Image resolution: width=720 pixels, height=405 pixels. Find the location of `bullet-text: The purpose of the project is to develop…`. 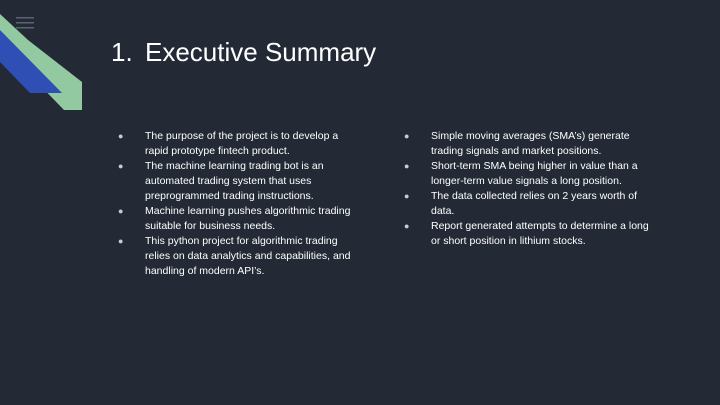

bullet-text: The purpose of the project is to develop… is located at coordinates (242, 143).